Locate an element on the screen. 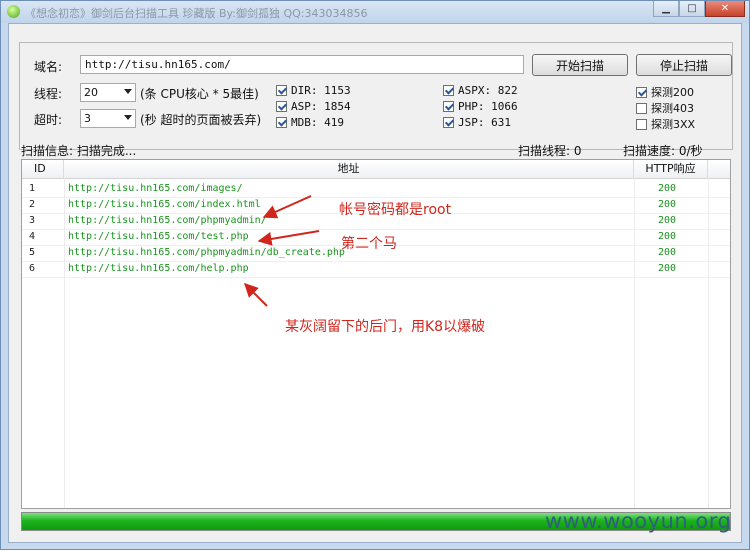 Image resolution: width=750 pixels, height=551 pixels. dict-label: MDB: 419 is located at coordinates (317, 122).